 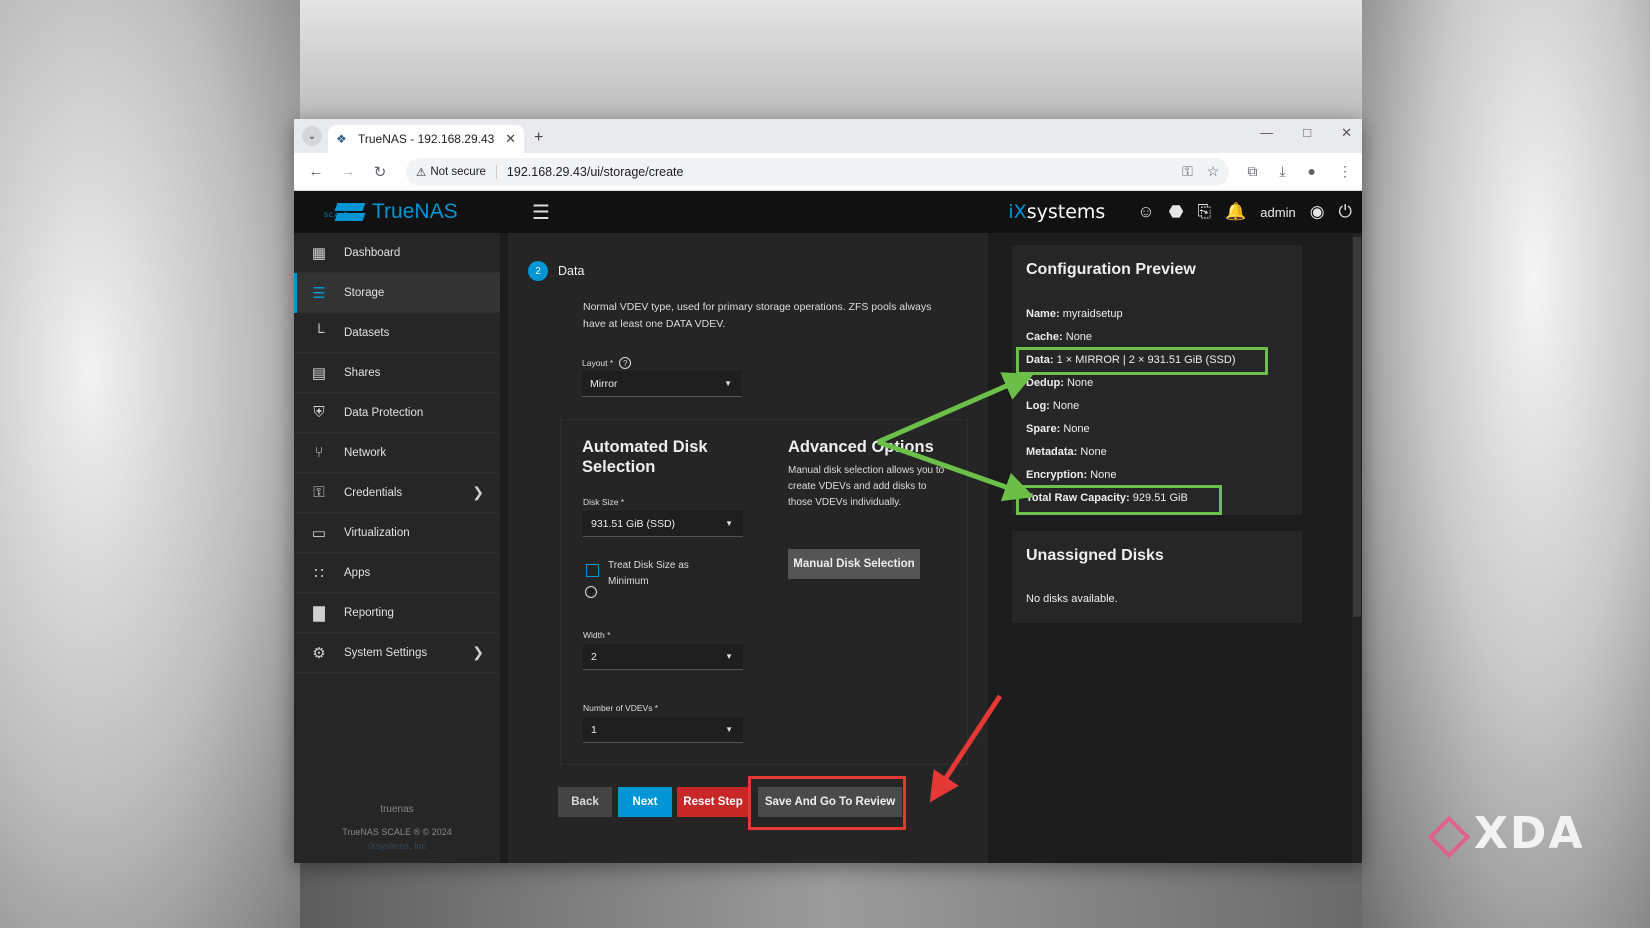 I want to click on topbar-actions: iXsystems ☺ ⬣ ⎘ 🔔 admin ◉ ⏻, so click(x=1180, y=212).